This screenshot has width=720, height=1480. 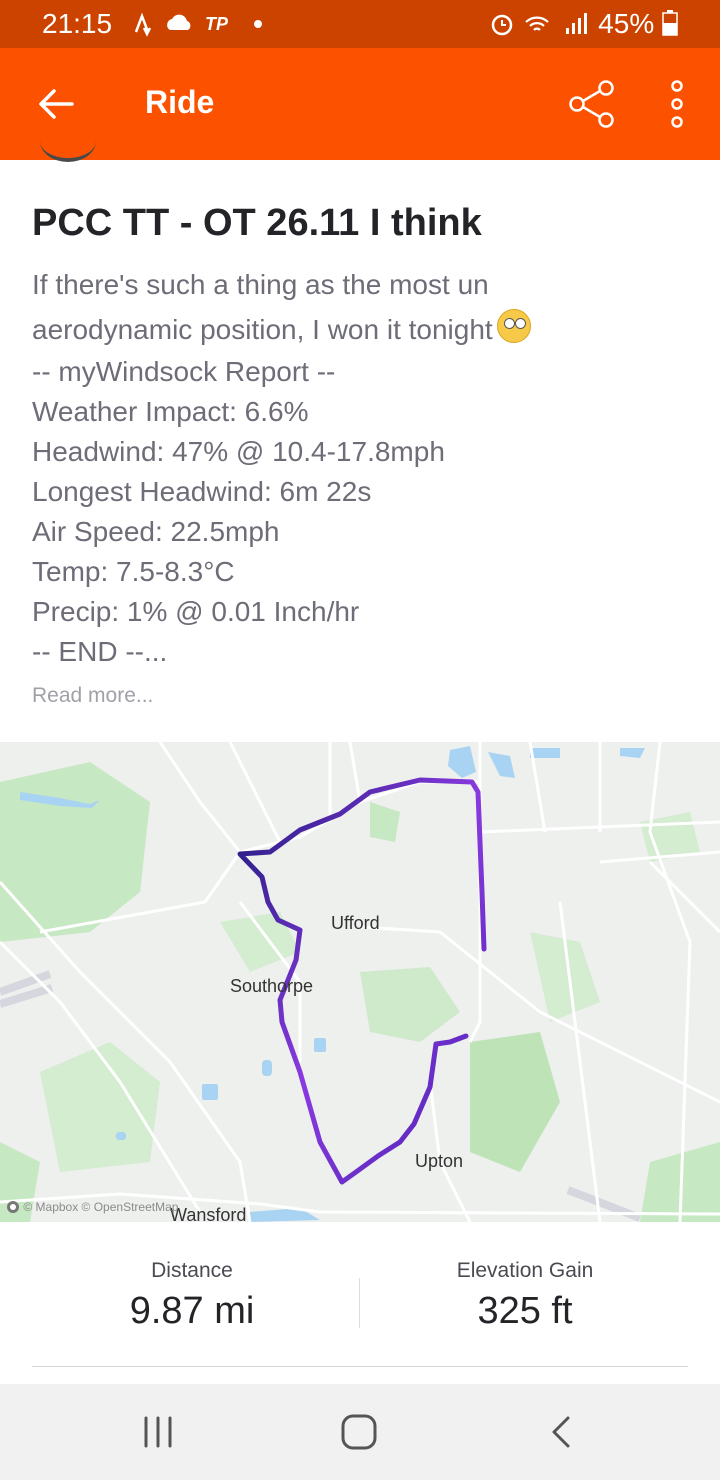 I want to click on cloud-icon, so click(x=179, y=22).